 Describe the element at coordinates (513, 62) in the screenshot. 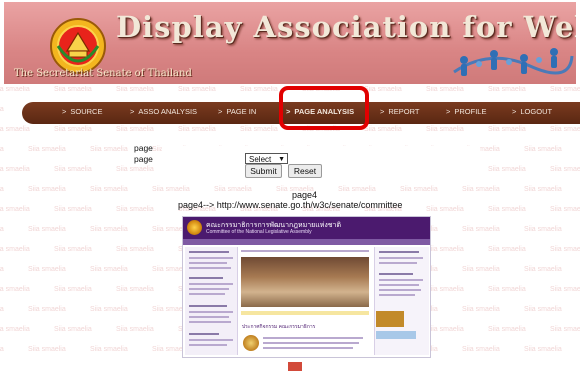

I see `people-network-icon` at that location.